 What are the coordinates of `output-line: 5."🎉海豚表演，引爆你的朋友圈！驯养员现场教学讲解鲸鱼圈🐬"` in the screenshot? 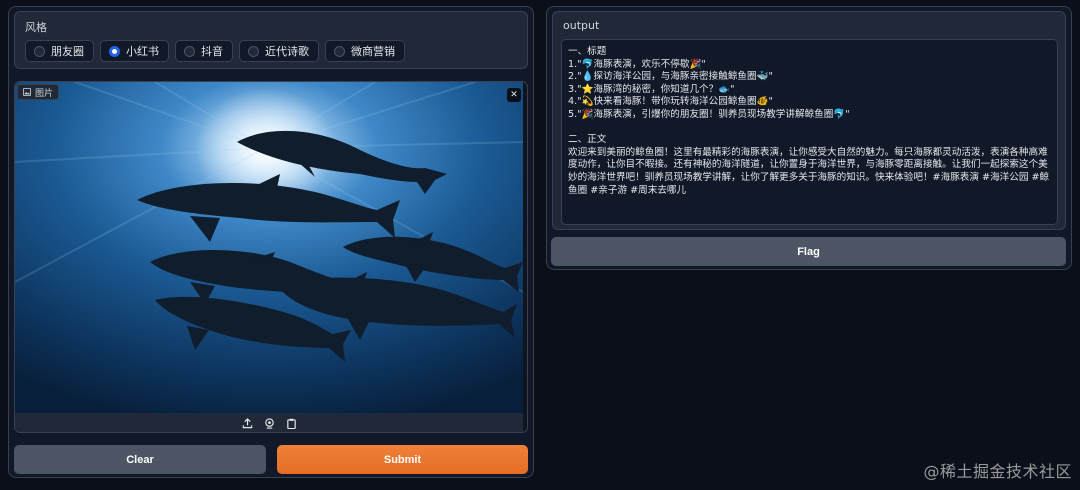 It's located at (709, 114).